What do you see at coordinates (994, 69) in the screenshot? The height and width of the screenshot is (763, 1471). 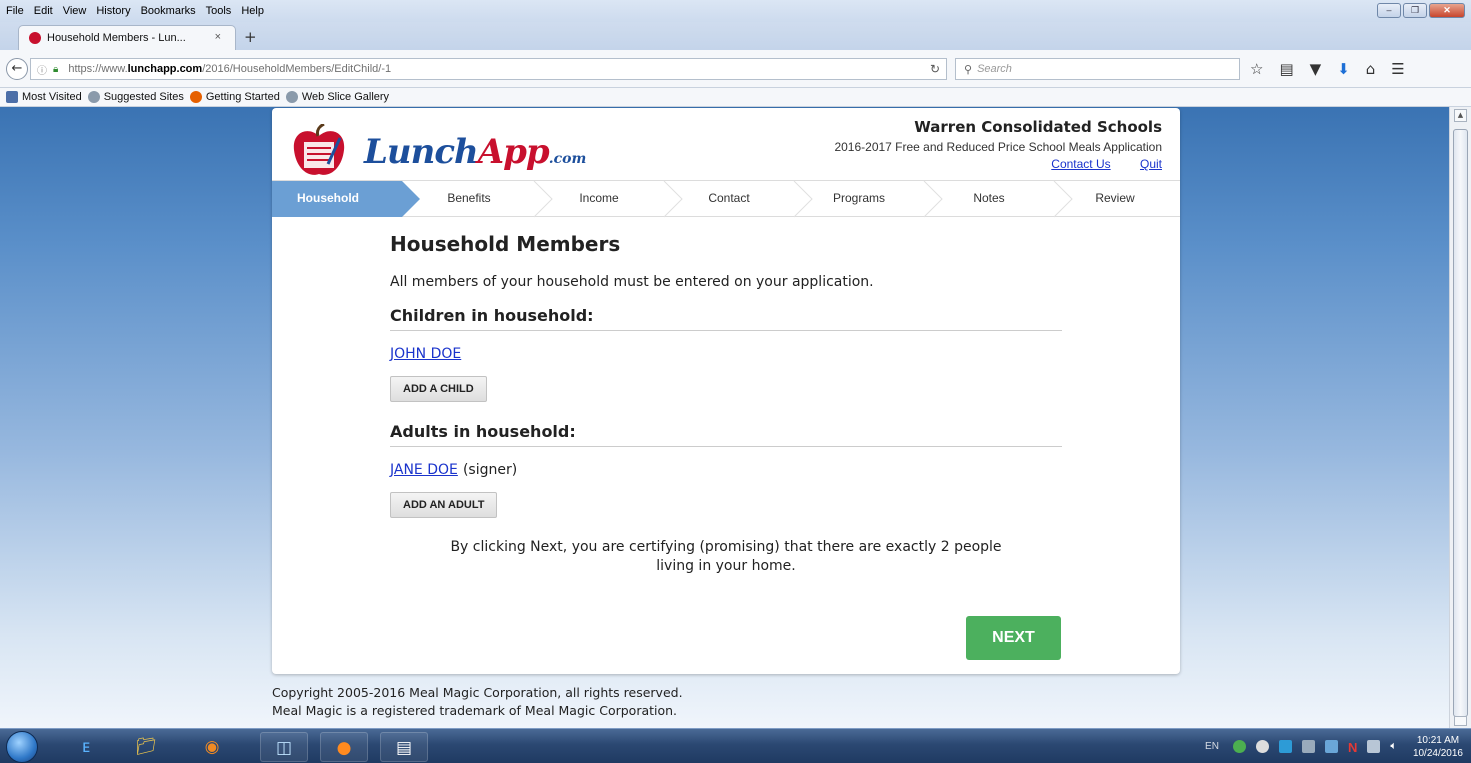 I see `search-placeholder: Search` at bounding box center [994, 69].